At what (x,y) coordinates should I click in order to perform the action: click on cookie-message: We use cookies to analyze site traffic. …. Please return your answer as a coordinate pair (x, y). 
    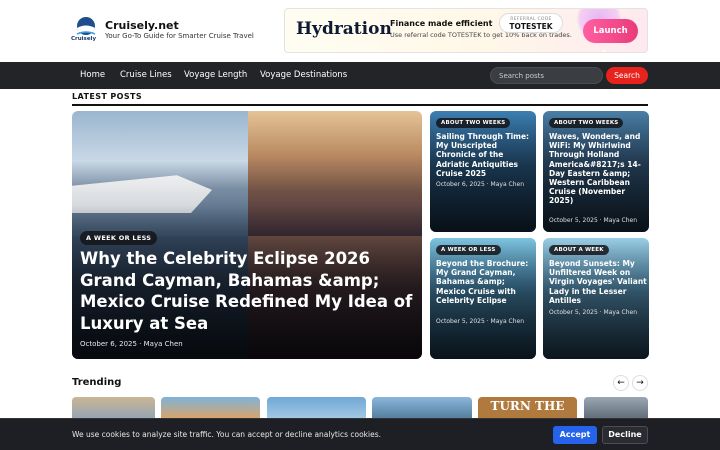
    Looking at the image, I should click on (227, 434).